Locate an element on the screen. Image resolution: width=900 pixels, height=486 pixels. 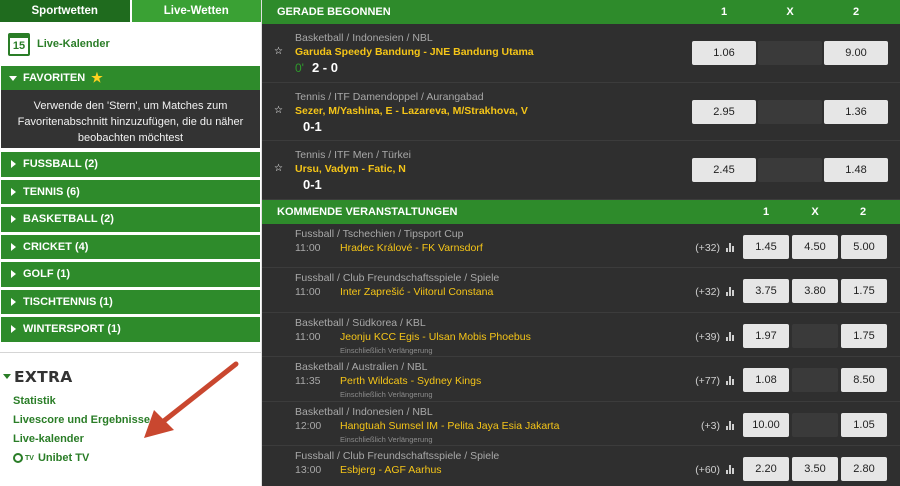
odds-button-1: 3.75 is located at coordinates (766, 291).